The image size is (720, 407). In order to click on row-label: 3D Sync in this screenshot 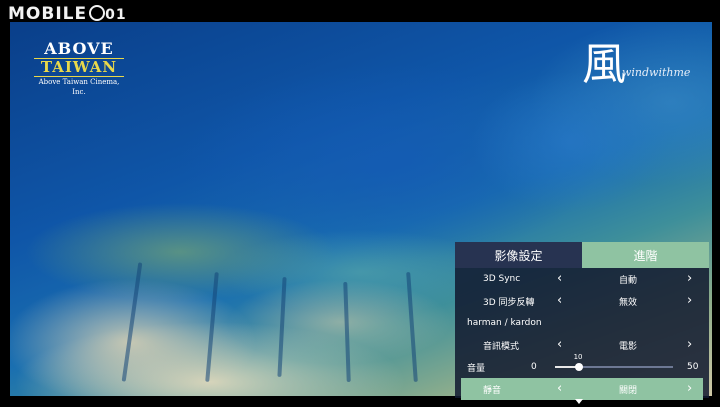, I will do `click(502, 279)`.